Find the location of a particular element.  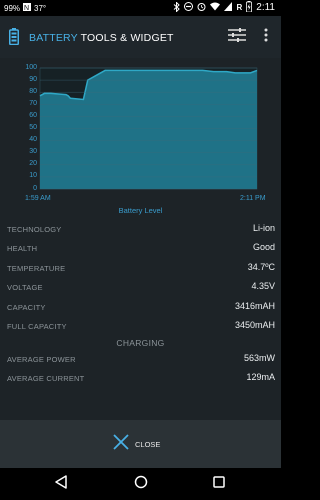

property-value: 34.7ºC is located at coordinates (261, 266).